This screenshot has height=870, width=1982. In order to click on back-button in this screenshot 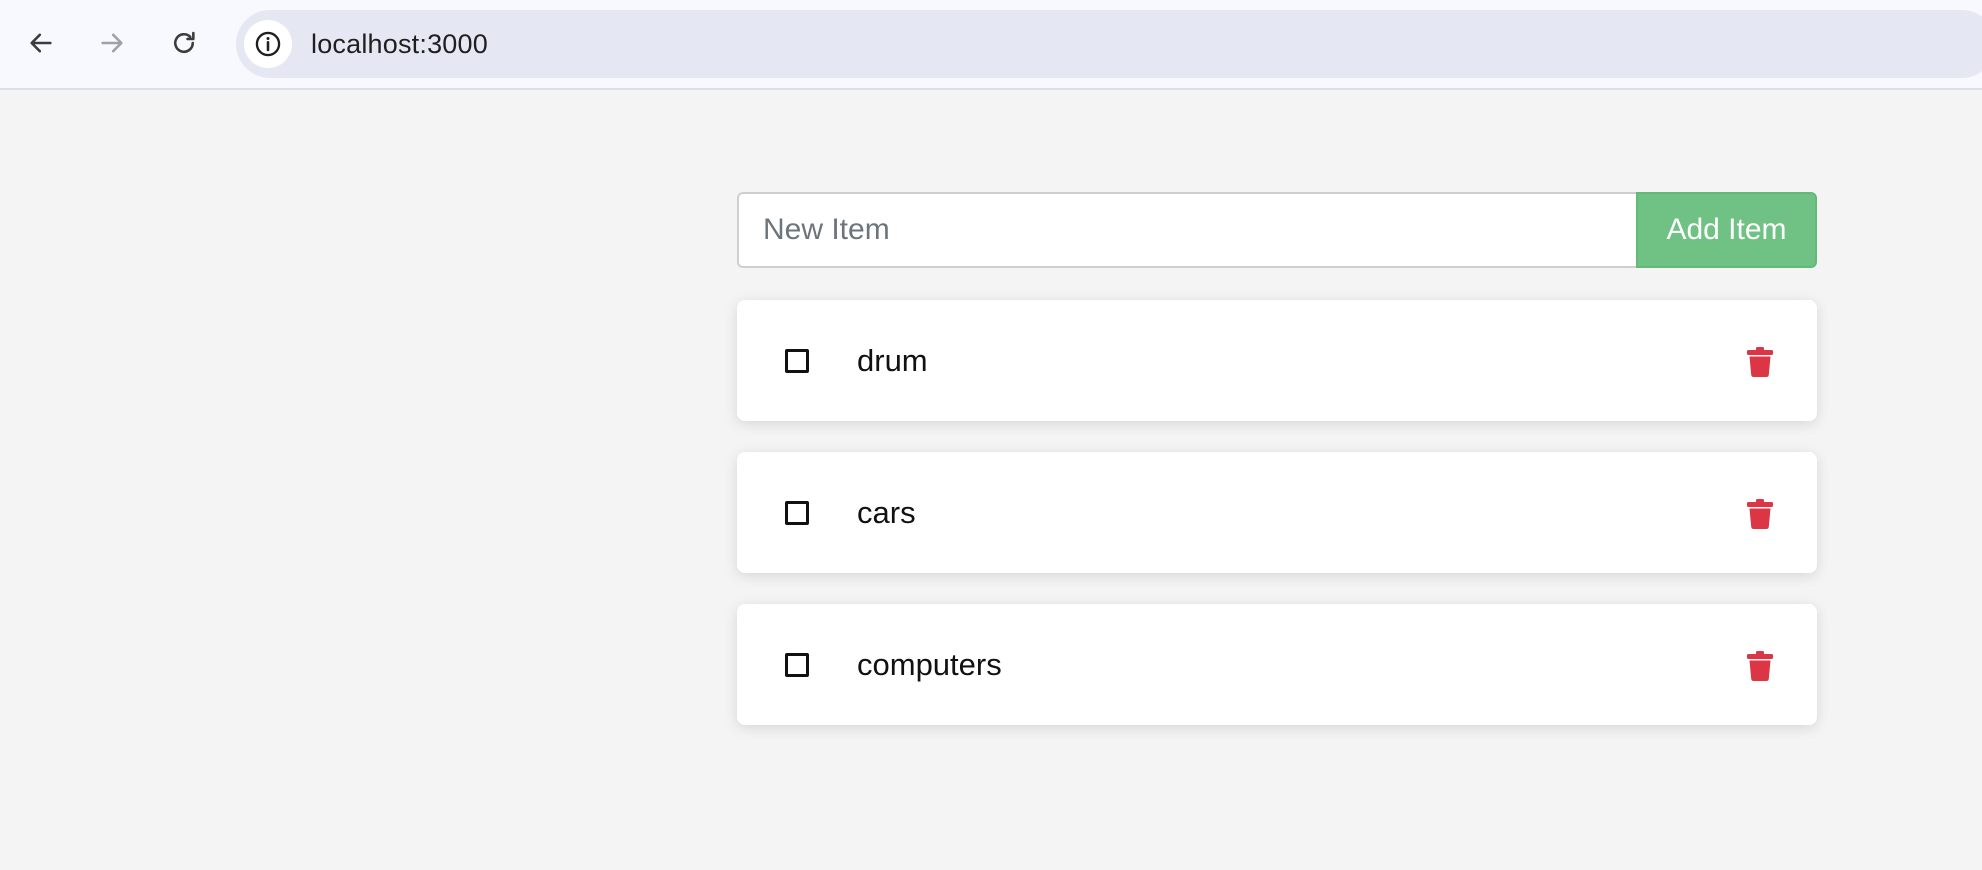, I will do `click(41, 43)`.